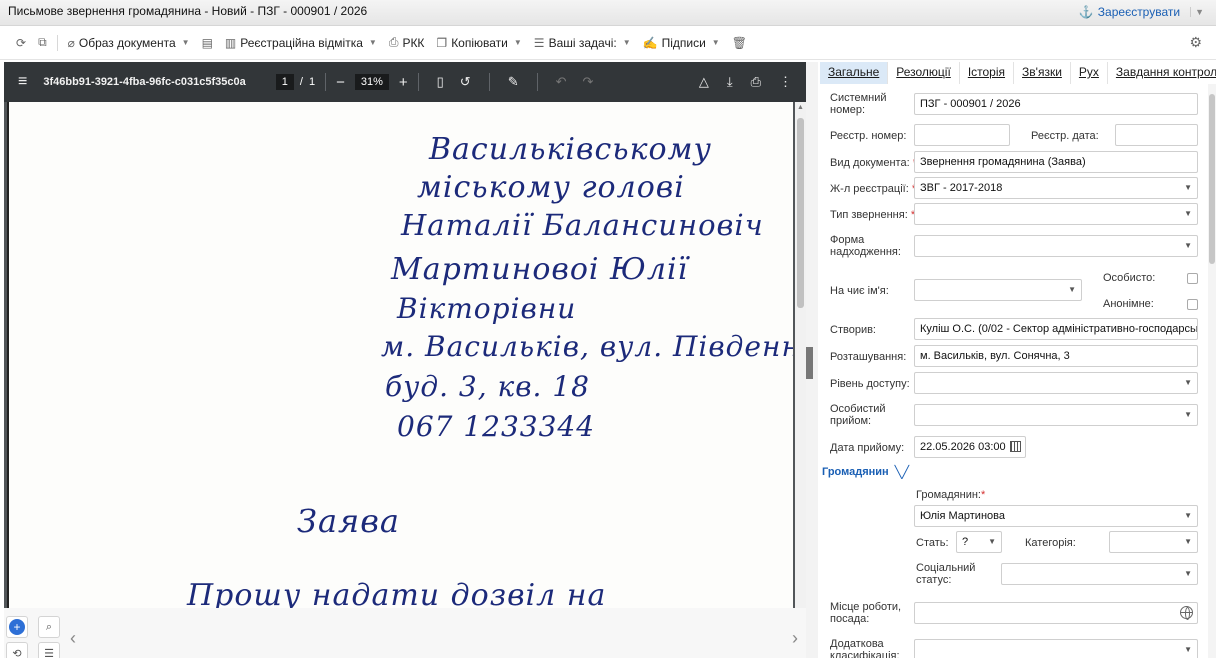 The image size is (1216, 658). What do you see at coordinates (1195, 42) in the screenshot?
I see `gear-icon: ⚙` at bounding box center [1195, 42].